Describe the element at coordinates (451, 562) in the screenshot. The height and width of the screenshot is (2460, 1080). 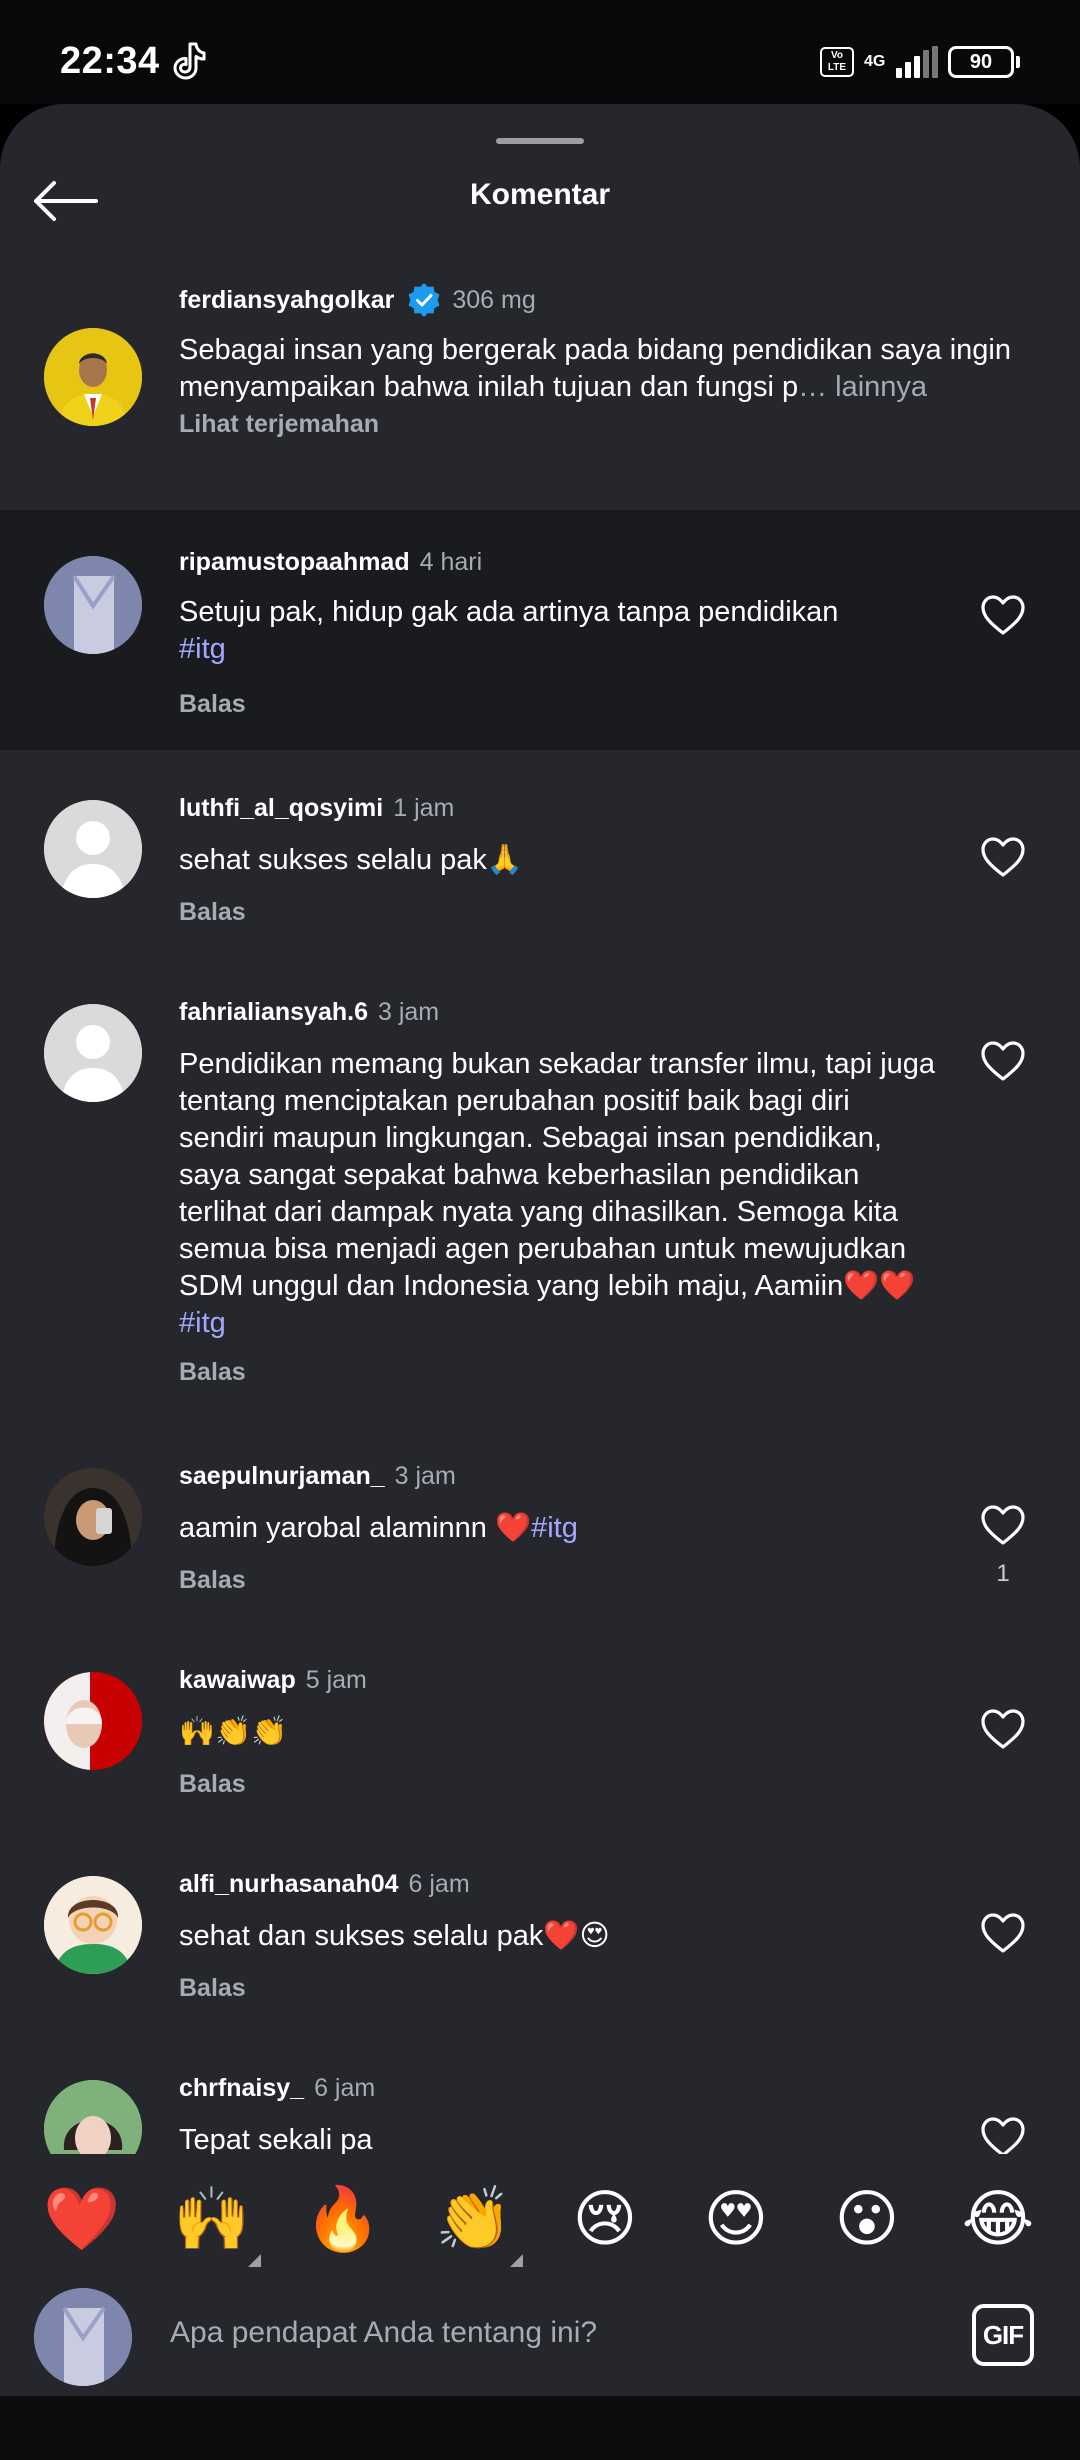
I see `comment-time: 4 hari` at that location.